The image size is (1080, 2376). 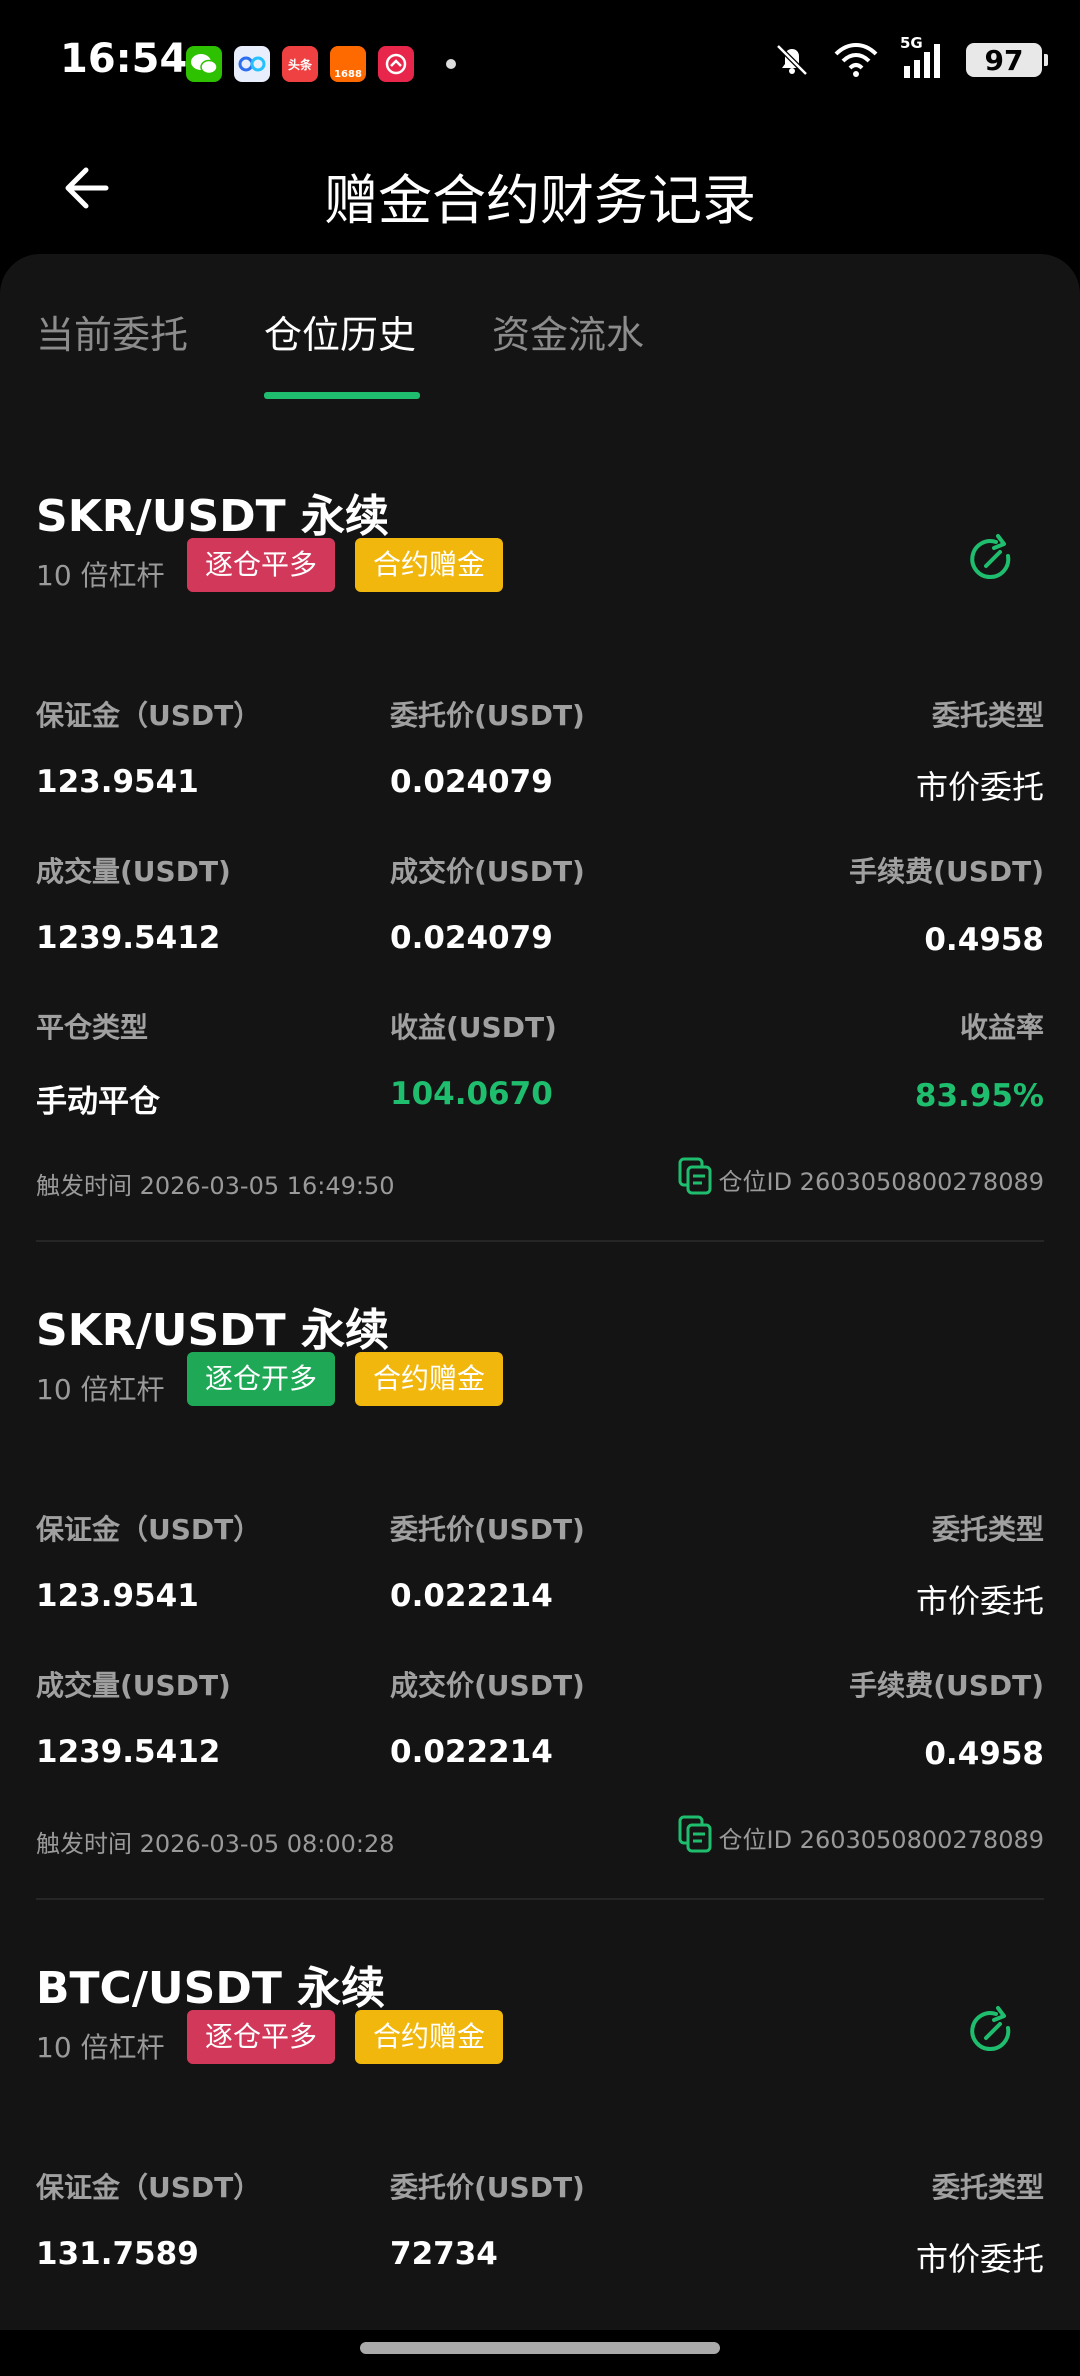 I want to click on roi-value: 83.95%, so click(x=979, y=1096).